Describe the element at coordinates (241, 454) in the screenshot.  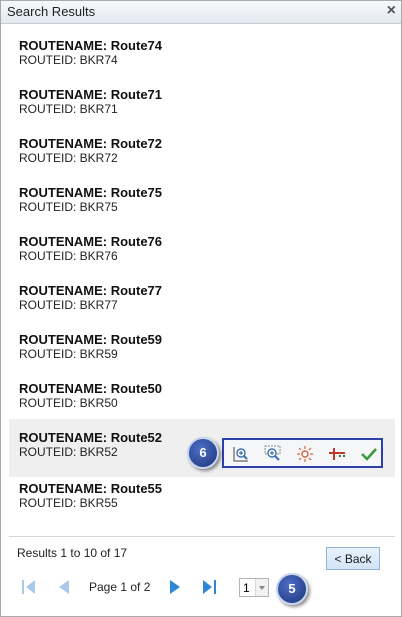
I see `zoom-to-feature-icon` at that location.